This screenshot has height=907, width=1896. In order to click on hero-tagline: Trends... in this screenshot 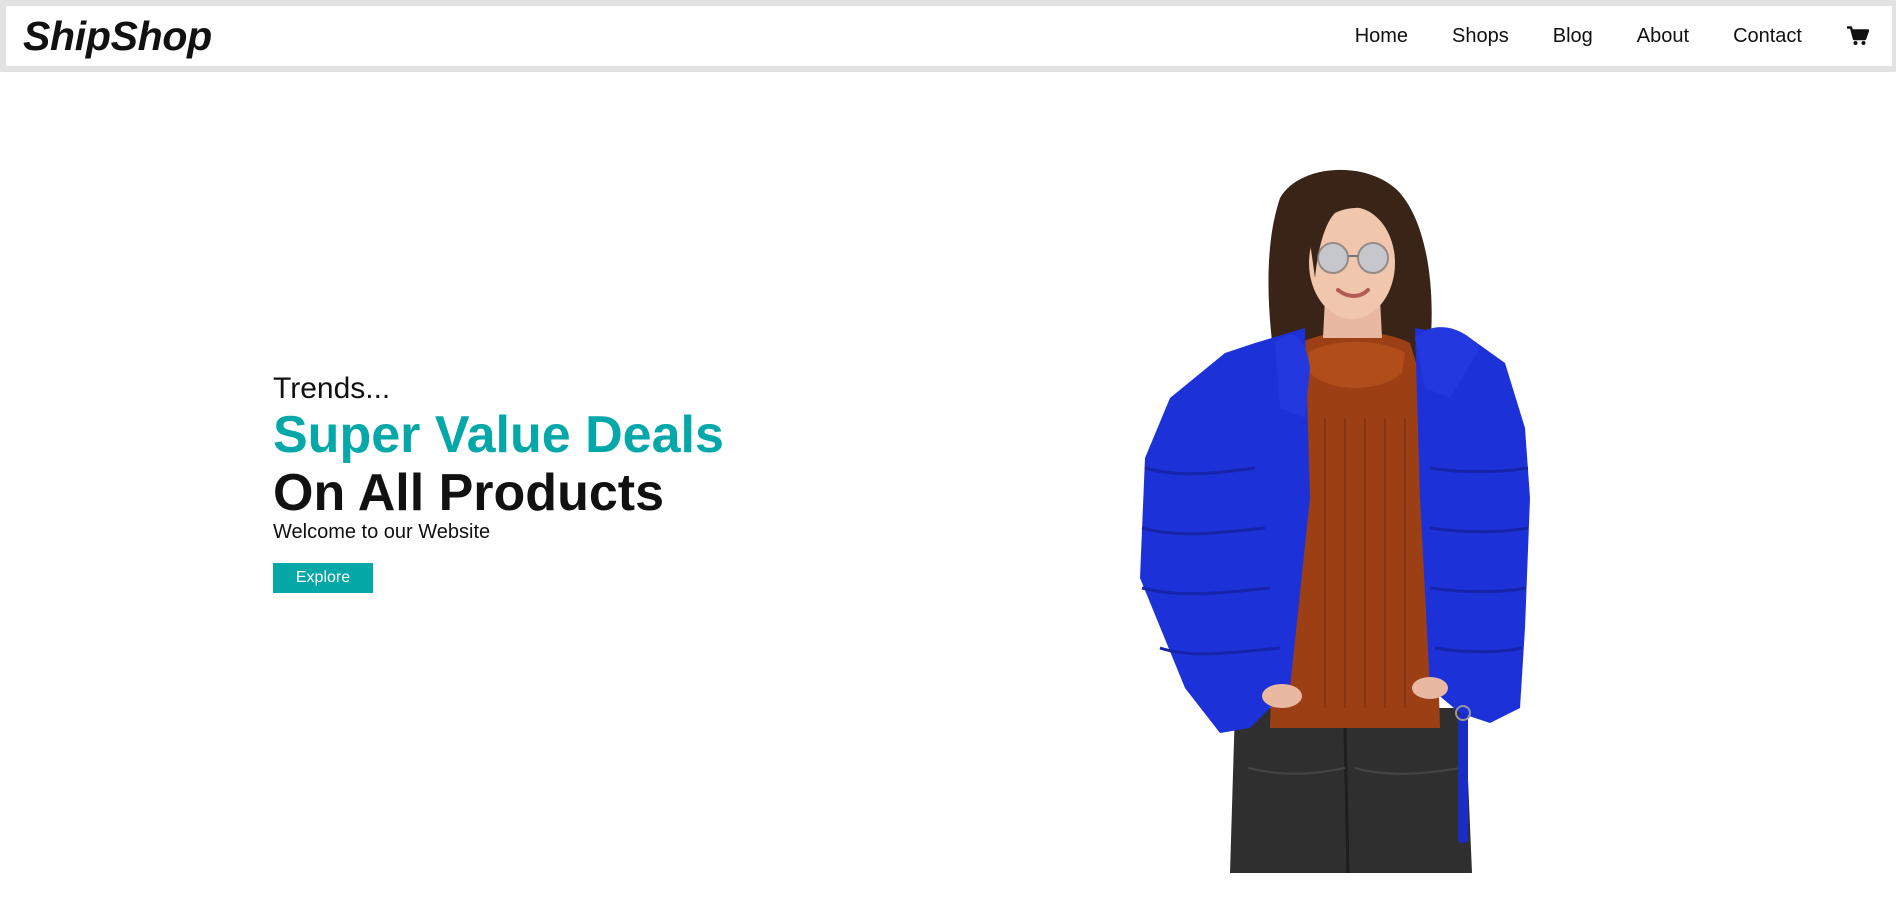, I will do `click(332, 388)`.